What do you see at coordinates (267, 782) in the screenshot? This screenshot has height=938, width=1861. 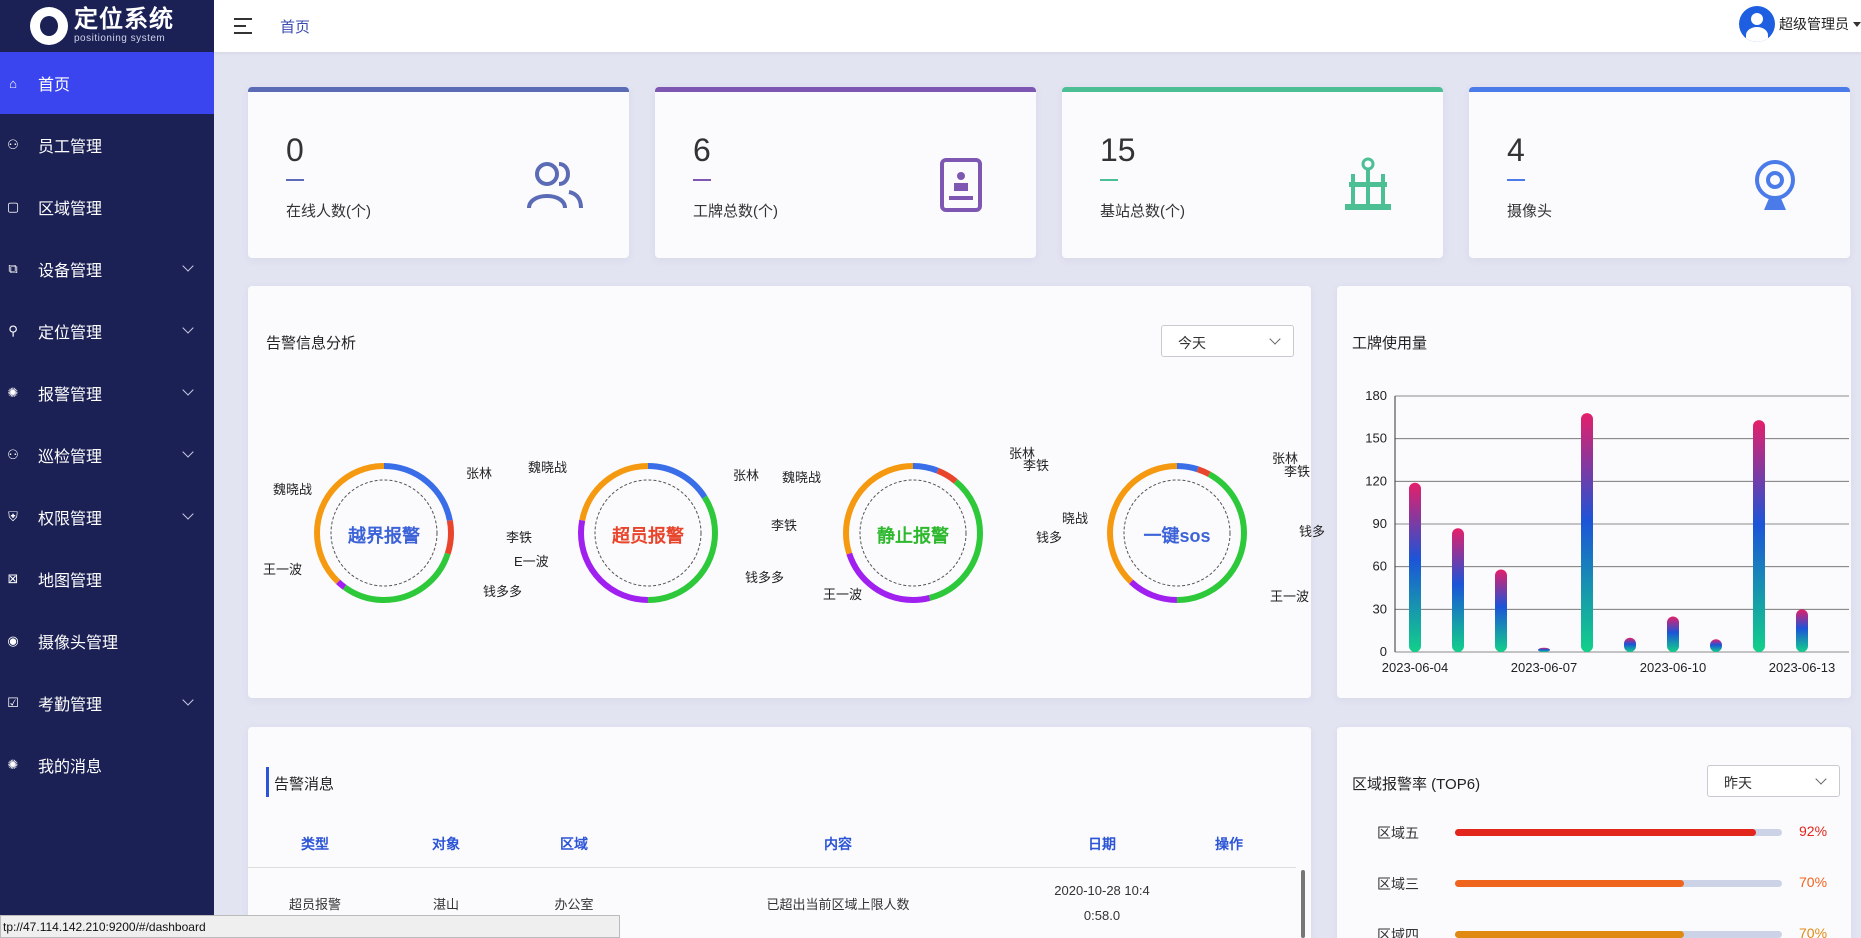 I see `title-accent` at bounding box center [267, 782].